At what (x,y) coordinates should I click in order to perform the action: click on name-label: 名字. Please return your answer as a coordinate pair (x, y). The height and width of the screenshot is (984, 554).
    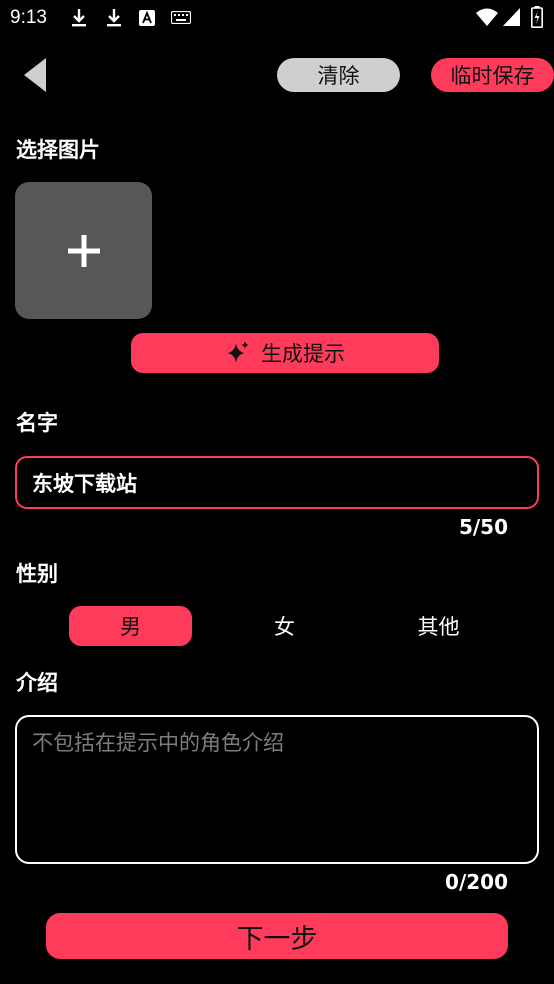
    Looking at the image, I should click on (37, 423).